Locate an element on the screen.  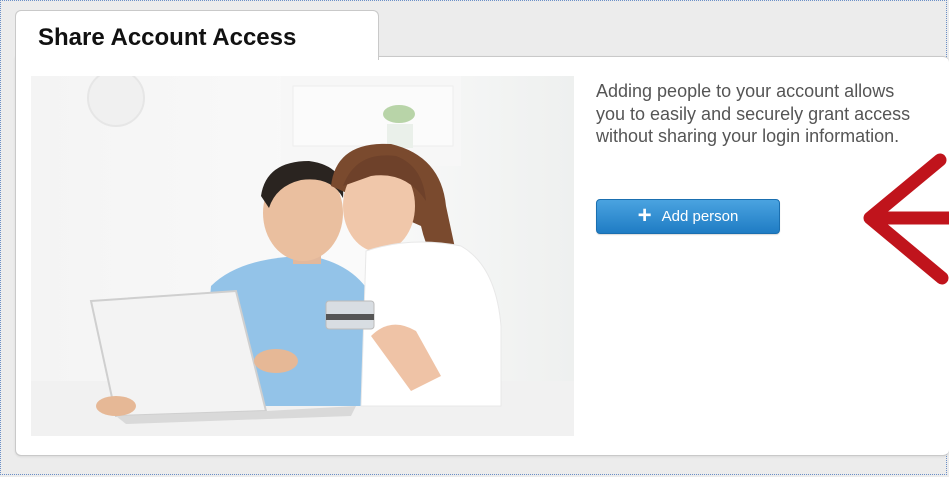
tab-title: Share Account Access is located at coordinates (167, 37).